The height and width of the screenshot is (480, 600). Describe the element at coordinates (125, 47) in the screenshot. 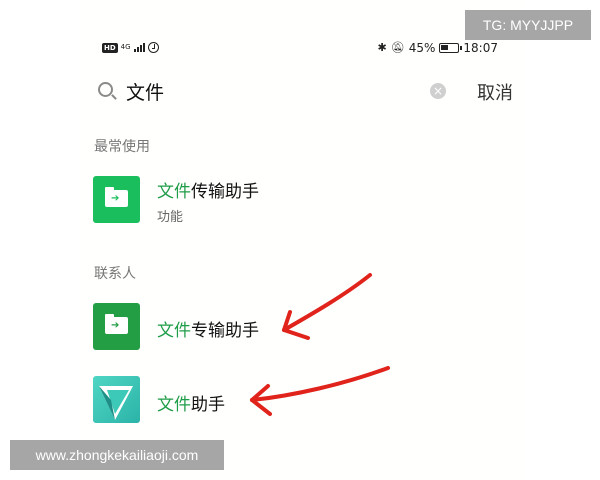

I see `network-type: 4G` at that location.